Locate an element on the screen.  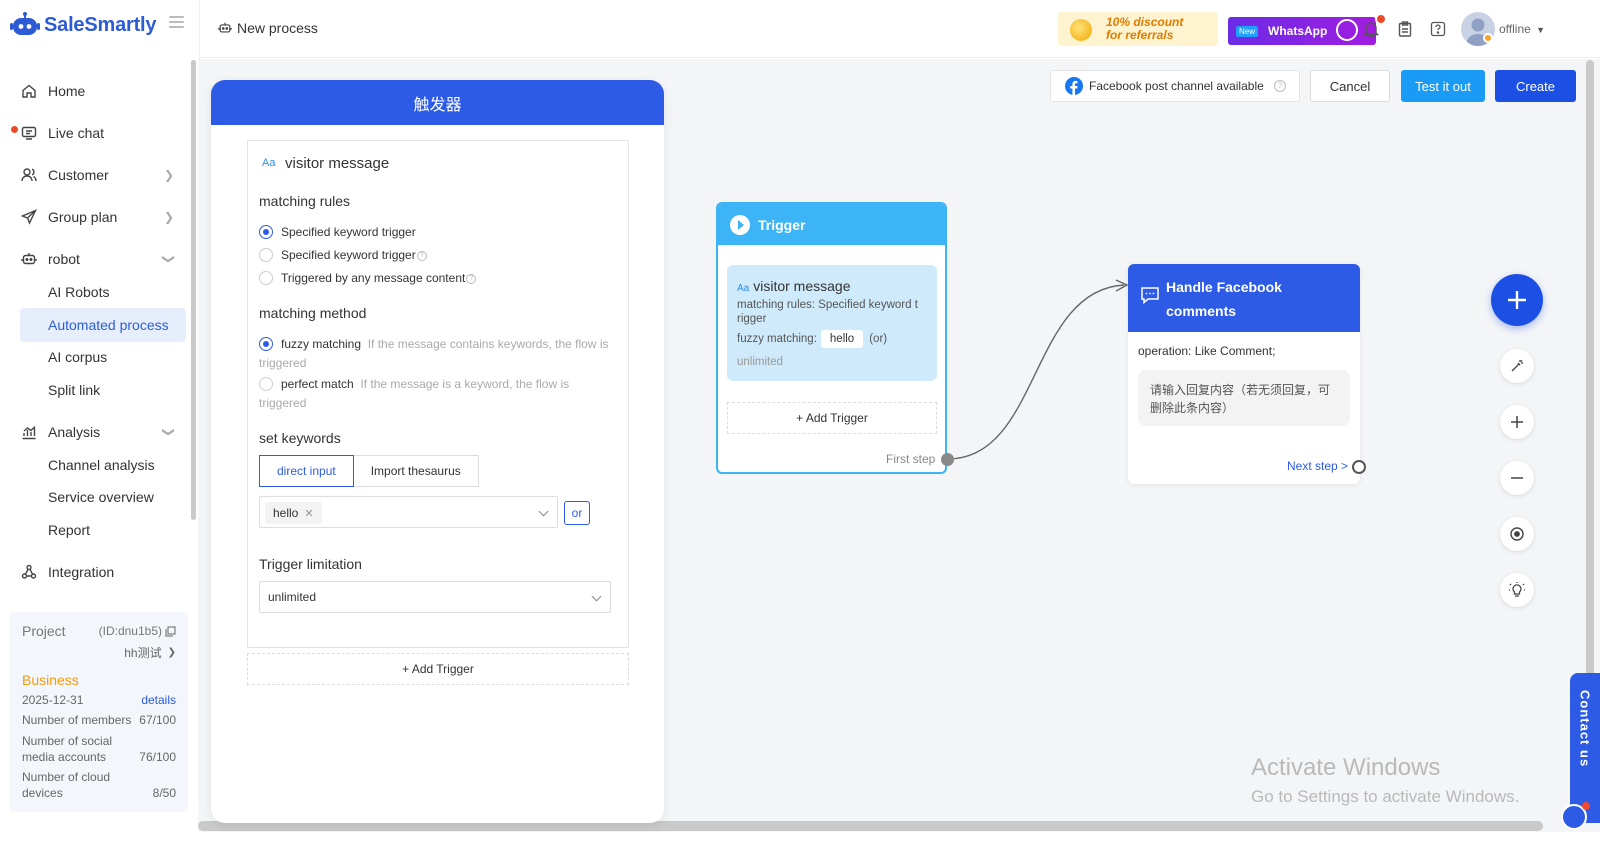
sidebar-item-label: Home is located at coordinates (67, 91).